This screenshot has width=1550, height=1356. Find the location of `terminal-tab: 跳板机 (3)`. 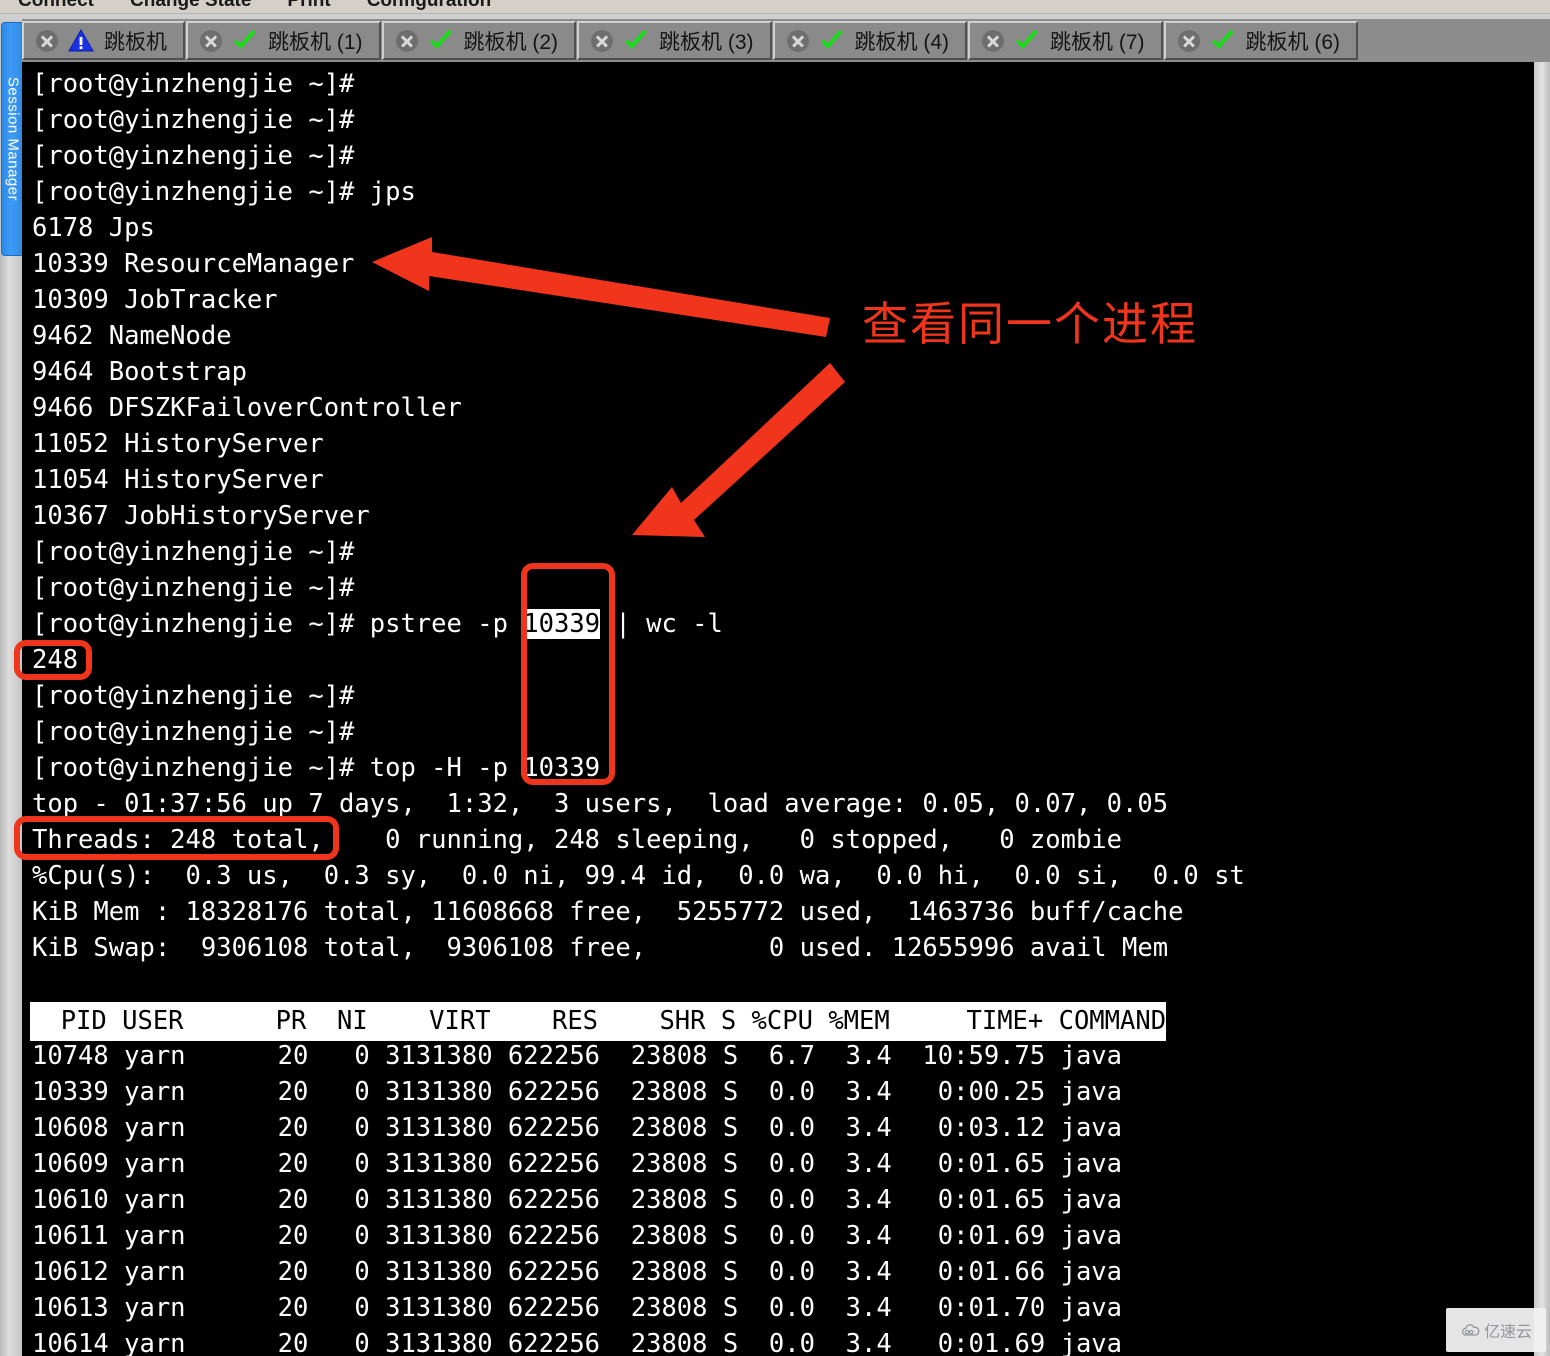

terminal-tab: 跳板机 (3) is located at coordinates (674, 40).